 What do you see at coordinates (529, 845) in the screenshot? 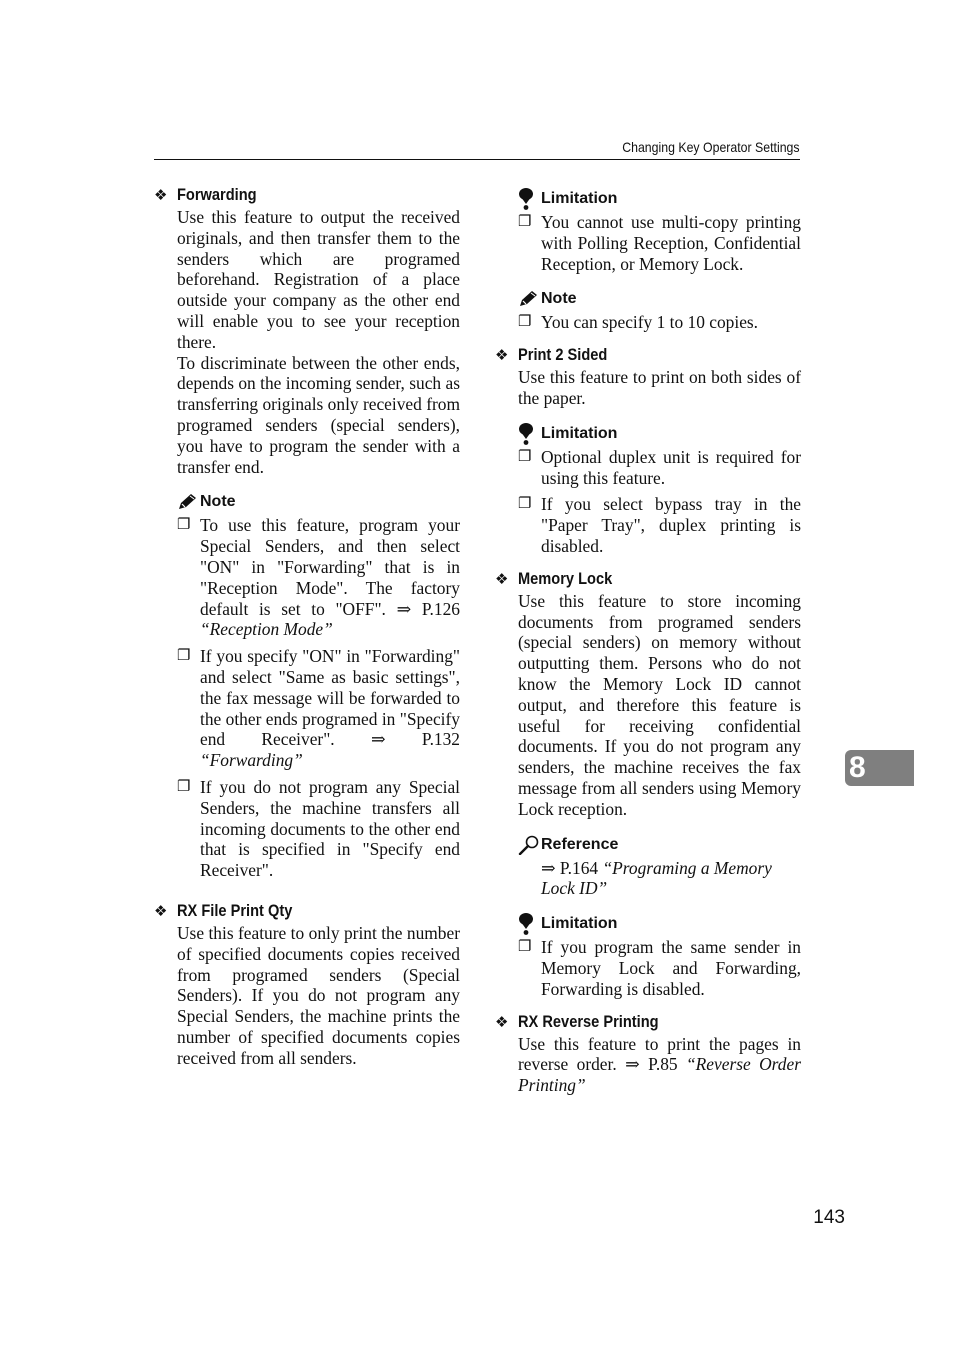
I see `reference-magnifier-icon` at bounding box center [529, 845].